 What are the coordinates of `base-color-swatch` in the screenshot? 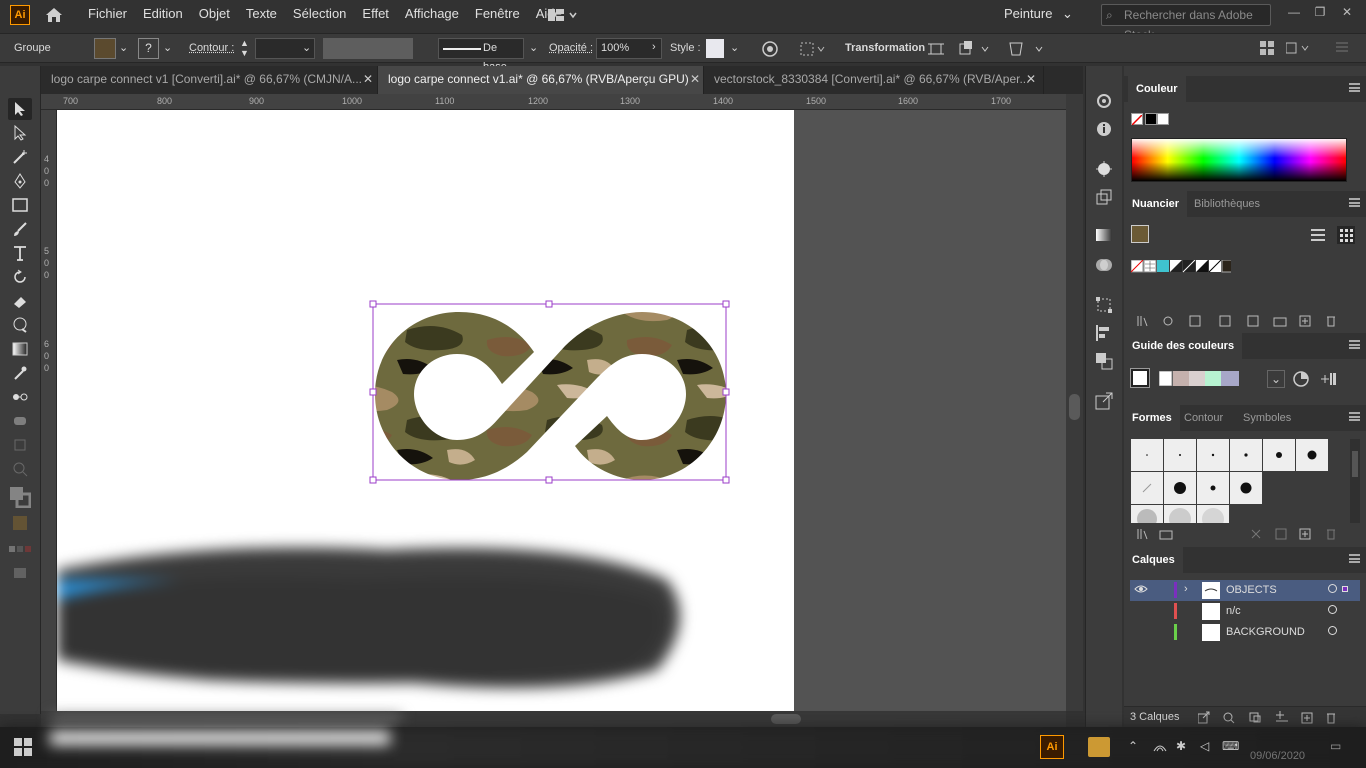 It's located at (1140, 378).